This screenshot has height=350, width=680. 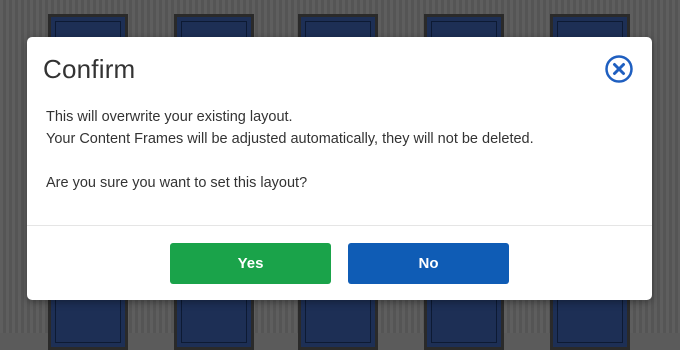 What do you see at coordinates (339, 225) in the screenshot?
I see `dialog-divider` at bounding box center [339, 225].